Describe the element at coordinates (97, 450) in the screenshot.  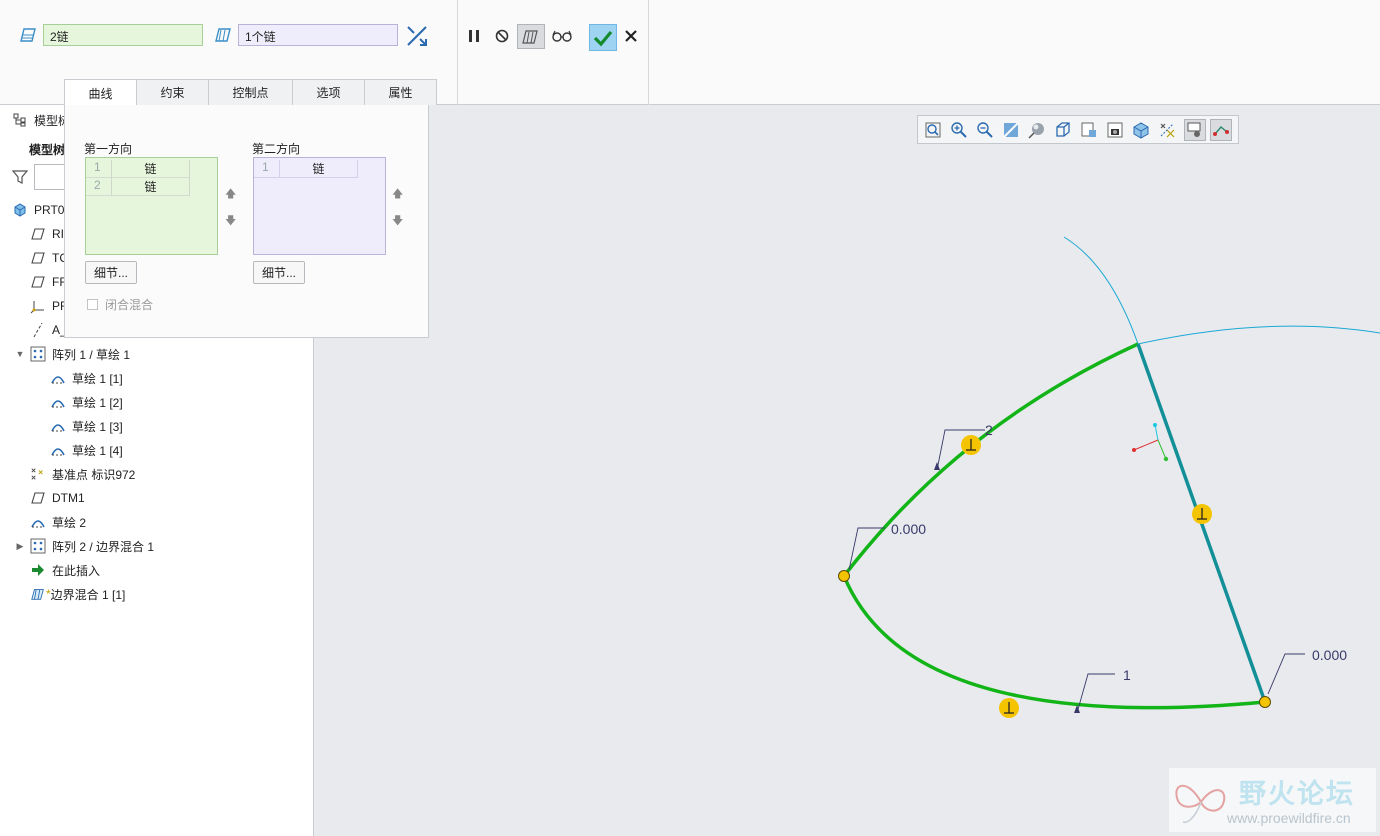
I see `tree-item-label: 草绘 1 [4]` at that location.